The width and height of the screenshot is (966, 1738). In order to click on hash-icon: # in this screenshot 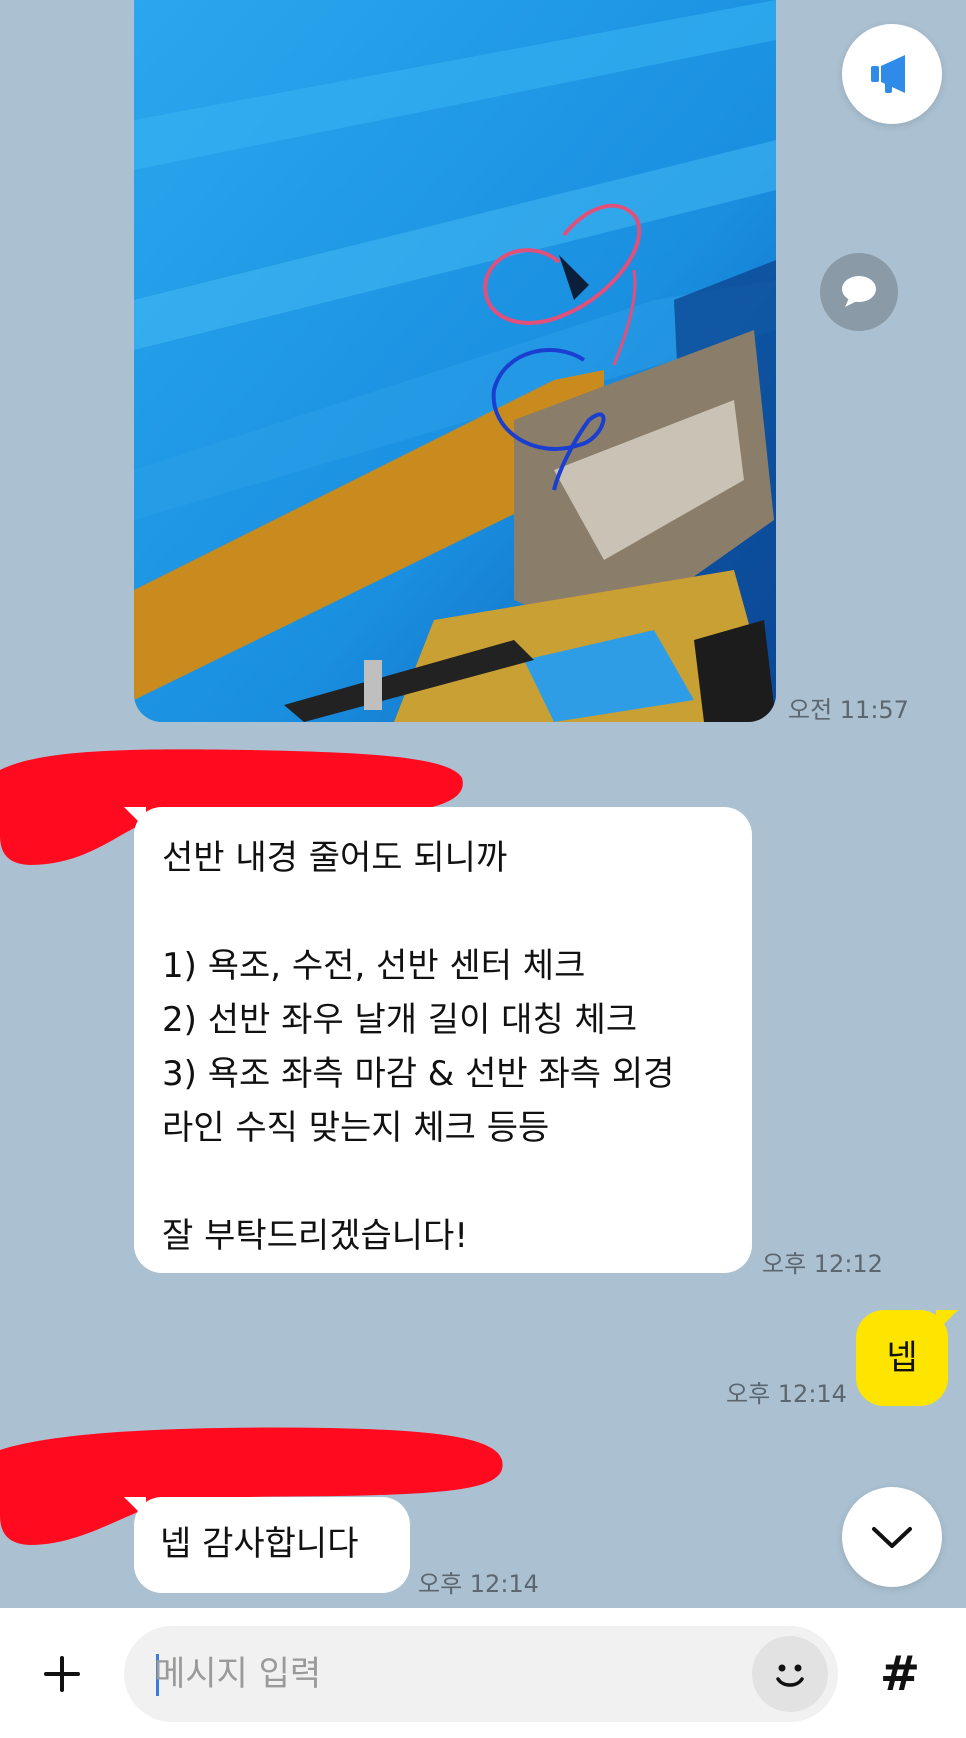, I will do `click(900, 1674)`.